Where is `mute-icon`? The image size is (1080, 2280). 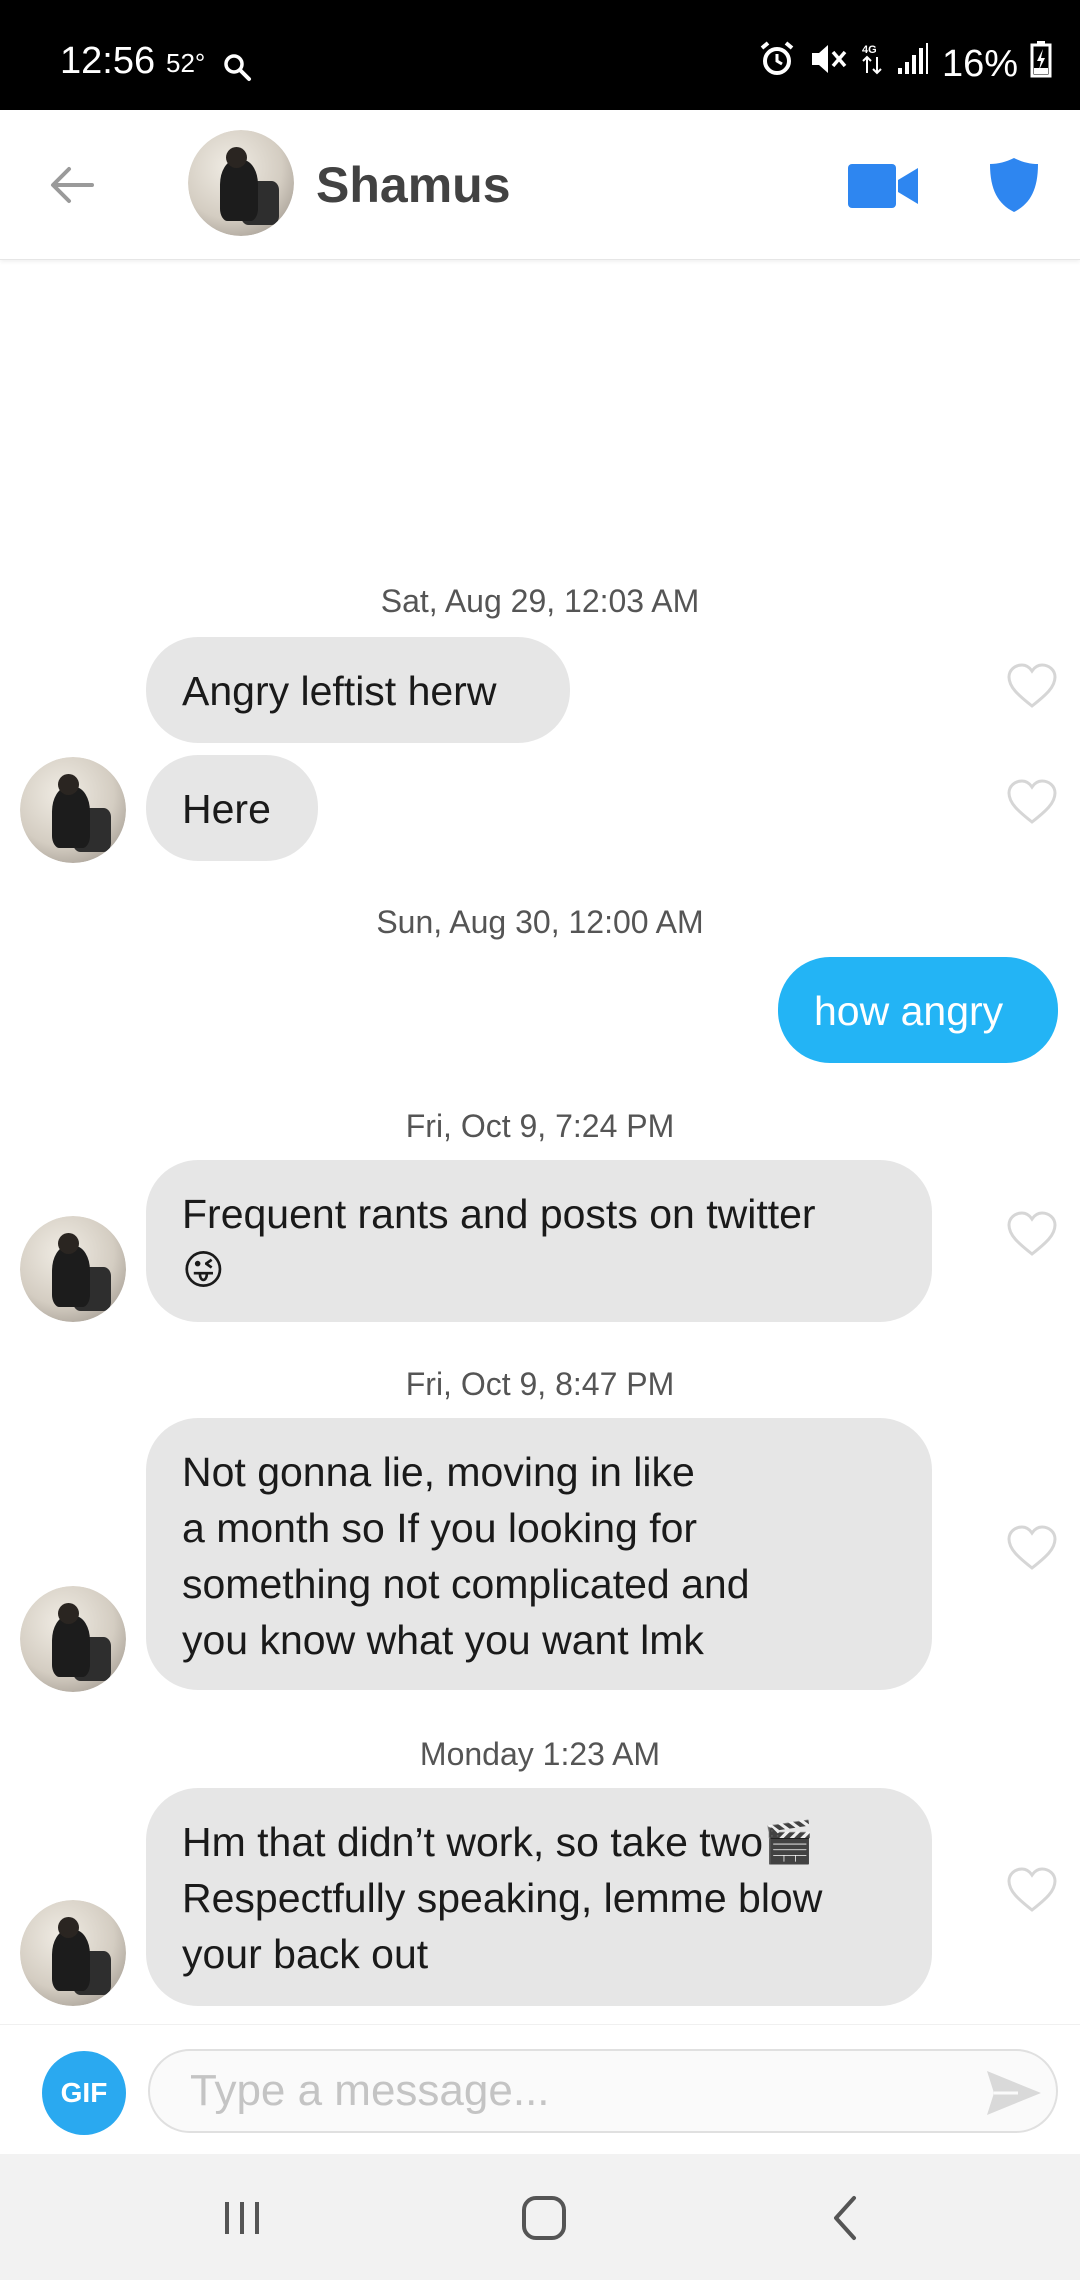
mute-icon is located at coordinates (828, 64).